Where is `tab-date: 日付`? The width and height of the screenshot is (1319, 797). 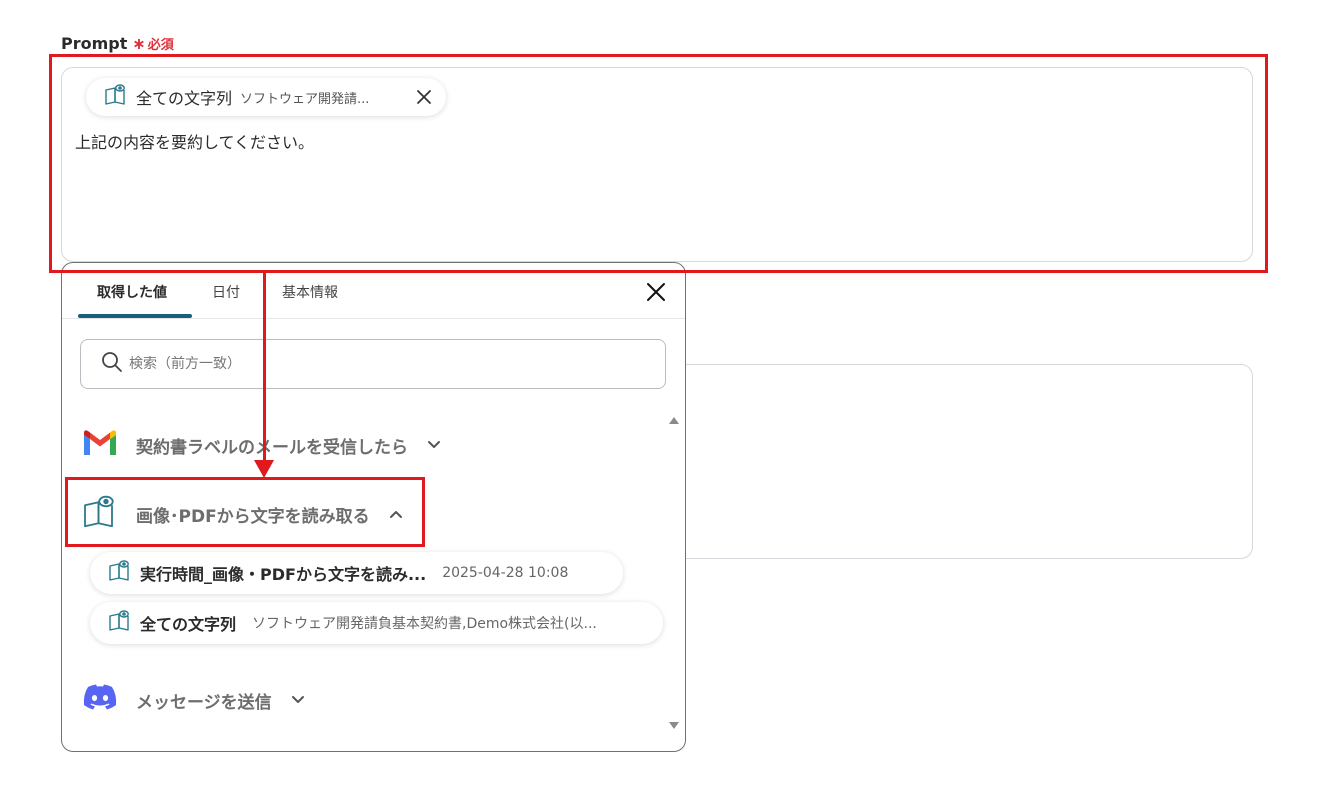 tab-date: 日付 is located at coordinates (226, 292).